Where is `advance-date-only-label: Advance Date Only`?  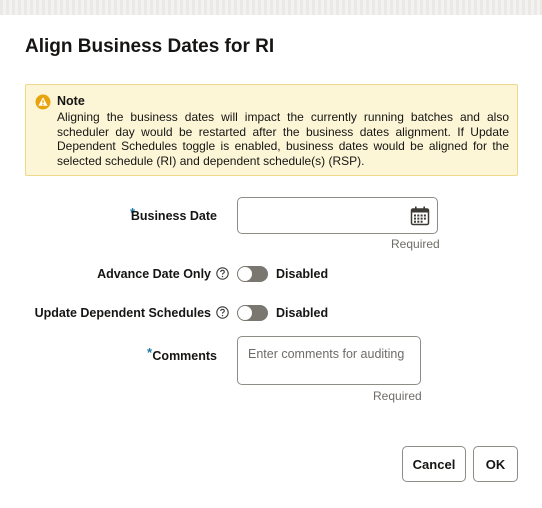
advance-date-only-label: Advance Date Only is located at coordinates (154, 274).